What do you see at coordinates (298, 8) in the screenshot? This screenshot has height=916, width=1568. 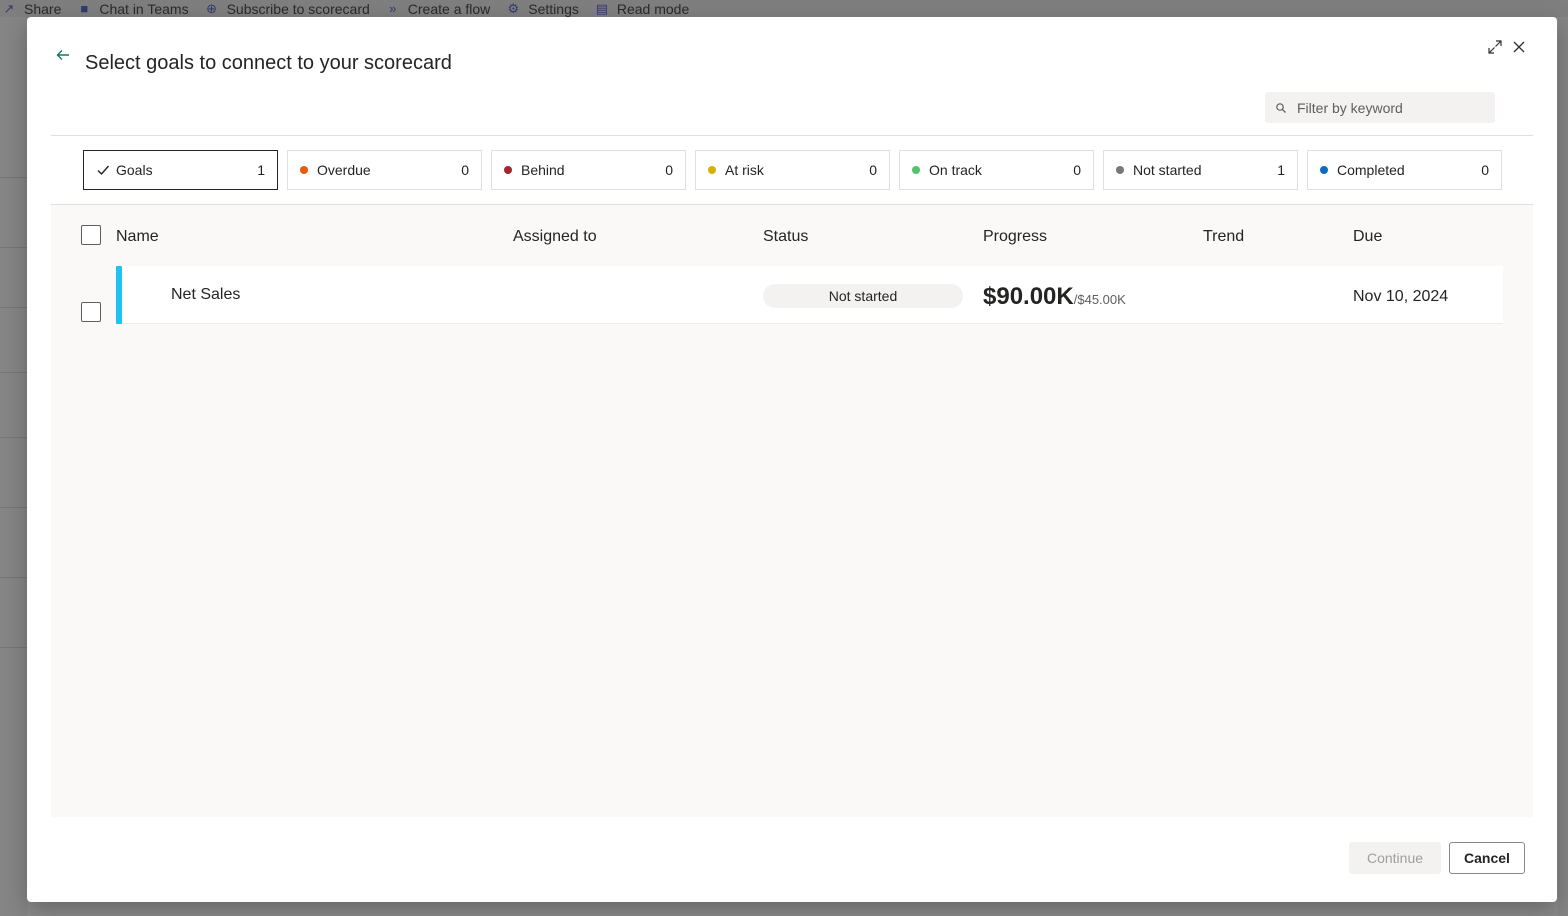 I see `subscribe-label: Subscribe to scorecard` at bounding box center [298, 8].